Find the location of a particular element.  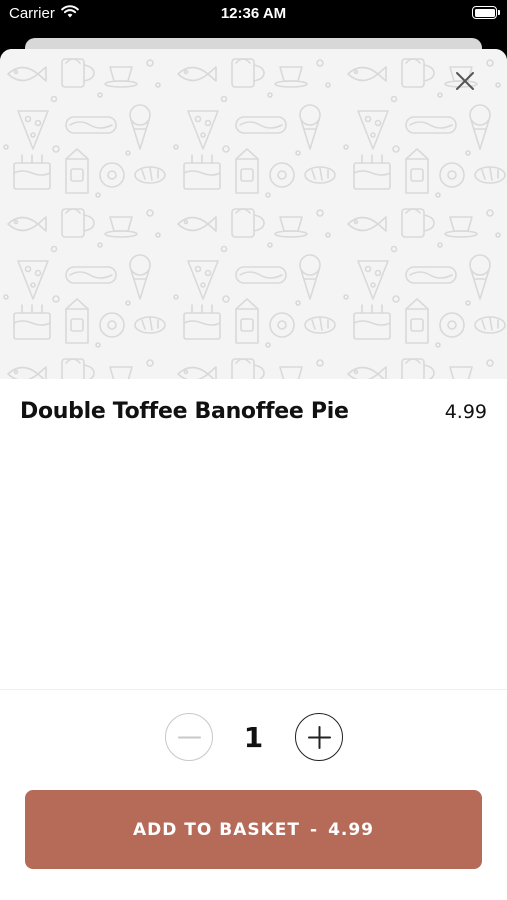

increase-quantity-button is located at coordinates (318, 737).